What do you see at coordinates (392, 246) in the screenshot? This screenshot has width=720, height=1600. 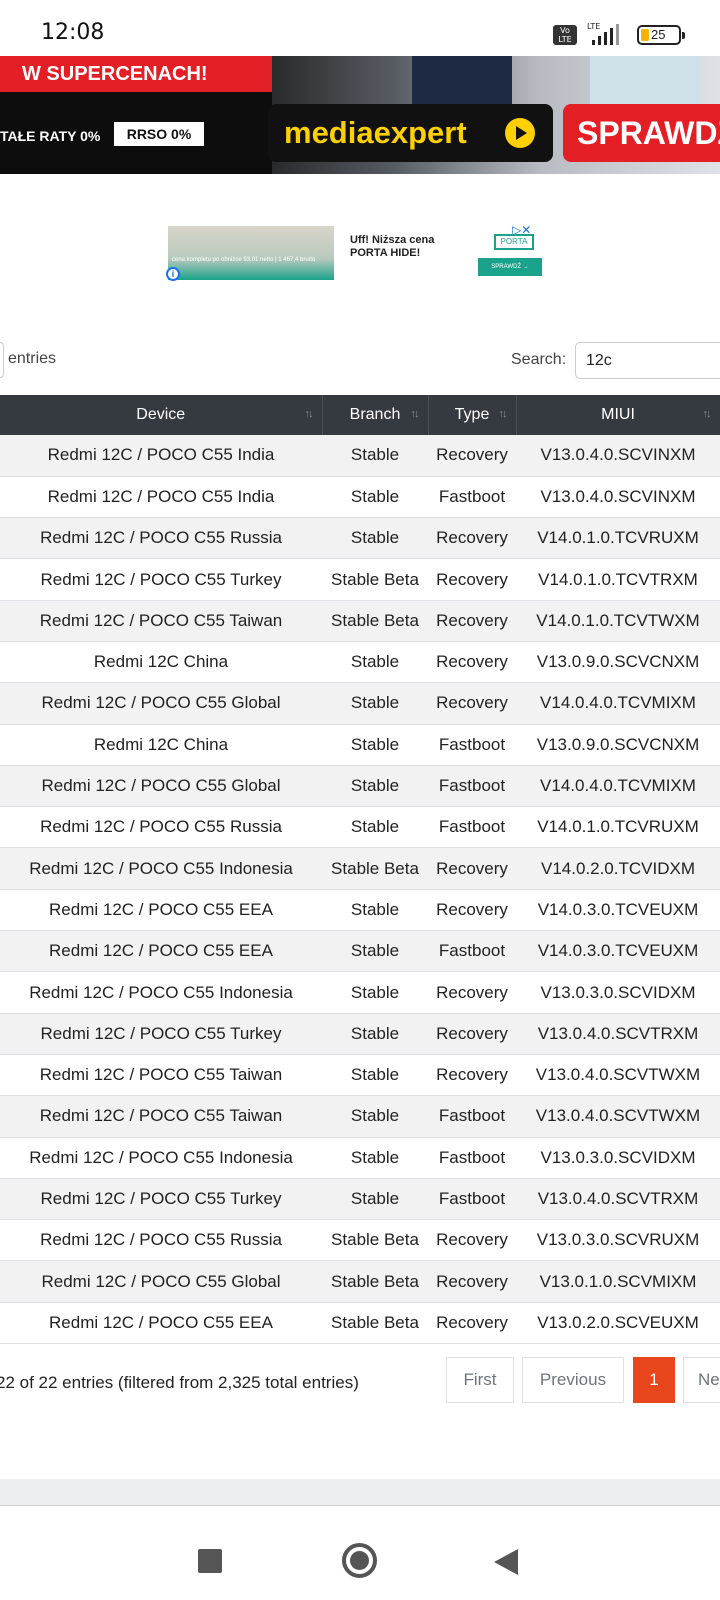 I see `ad-text: Uff! Niższa cena PORTA HIDE!` at bounding box center [392, 246].